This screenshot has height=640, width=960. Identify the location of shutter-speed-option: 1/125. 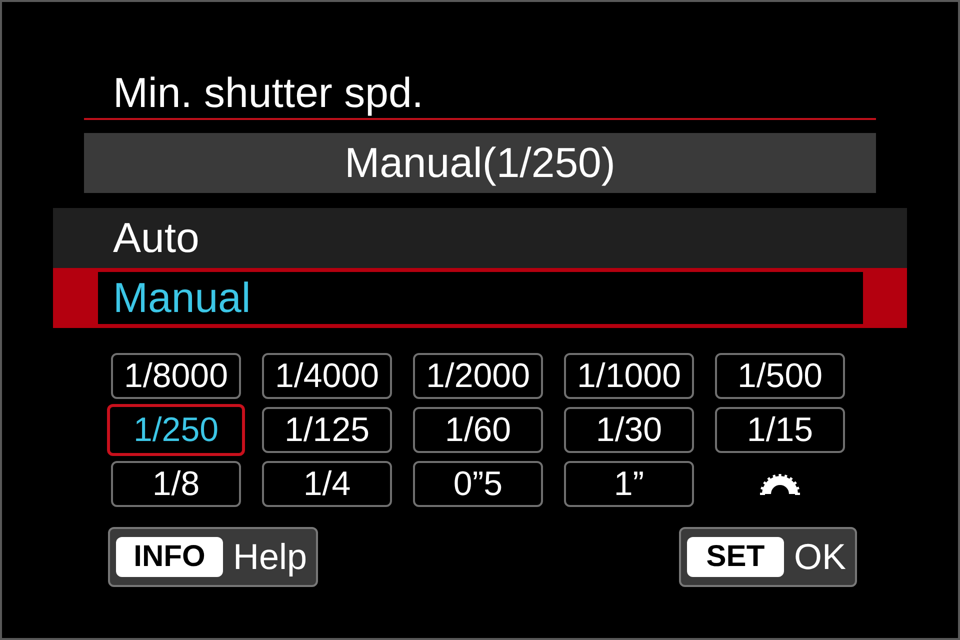
(327, 430).